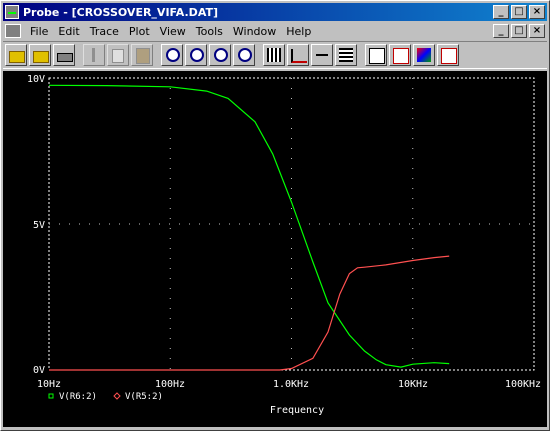 The image size is (550, 431). Describe the element at coordinates (39, 370) in the screenshot. I see `y-tick-label: 0V` at that location.